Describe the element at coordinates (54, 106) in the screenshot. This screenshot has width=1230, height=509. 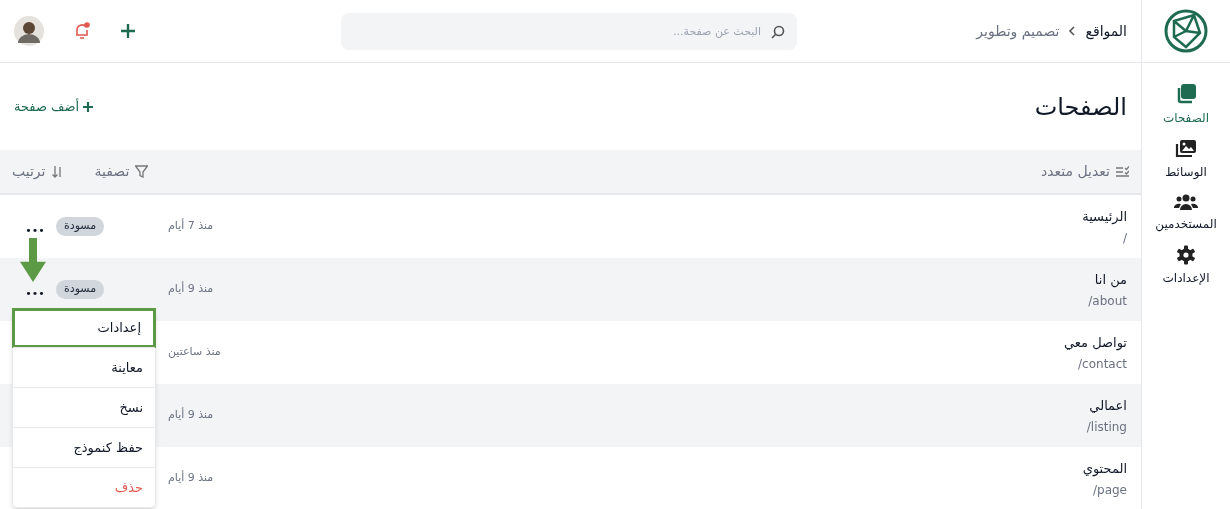
I see `add-page-button: أضف صفحة` at that location.